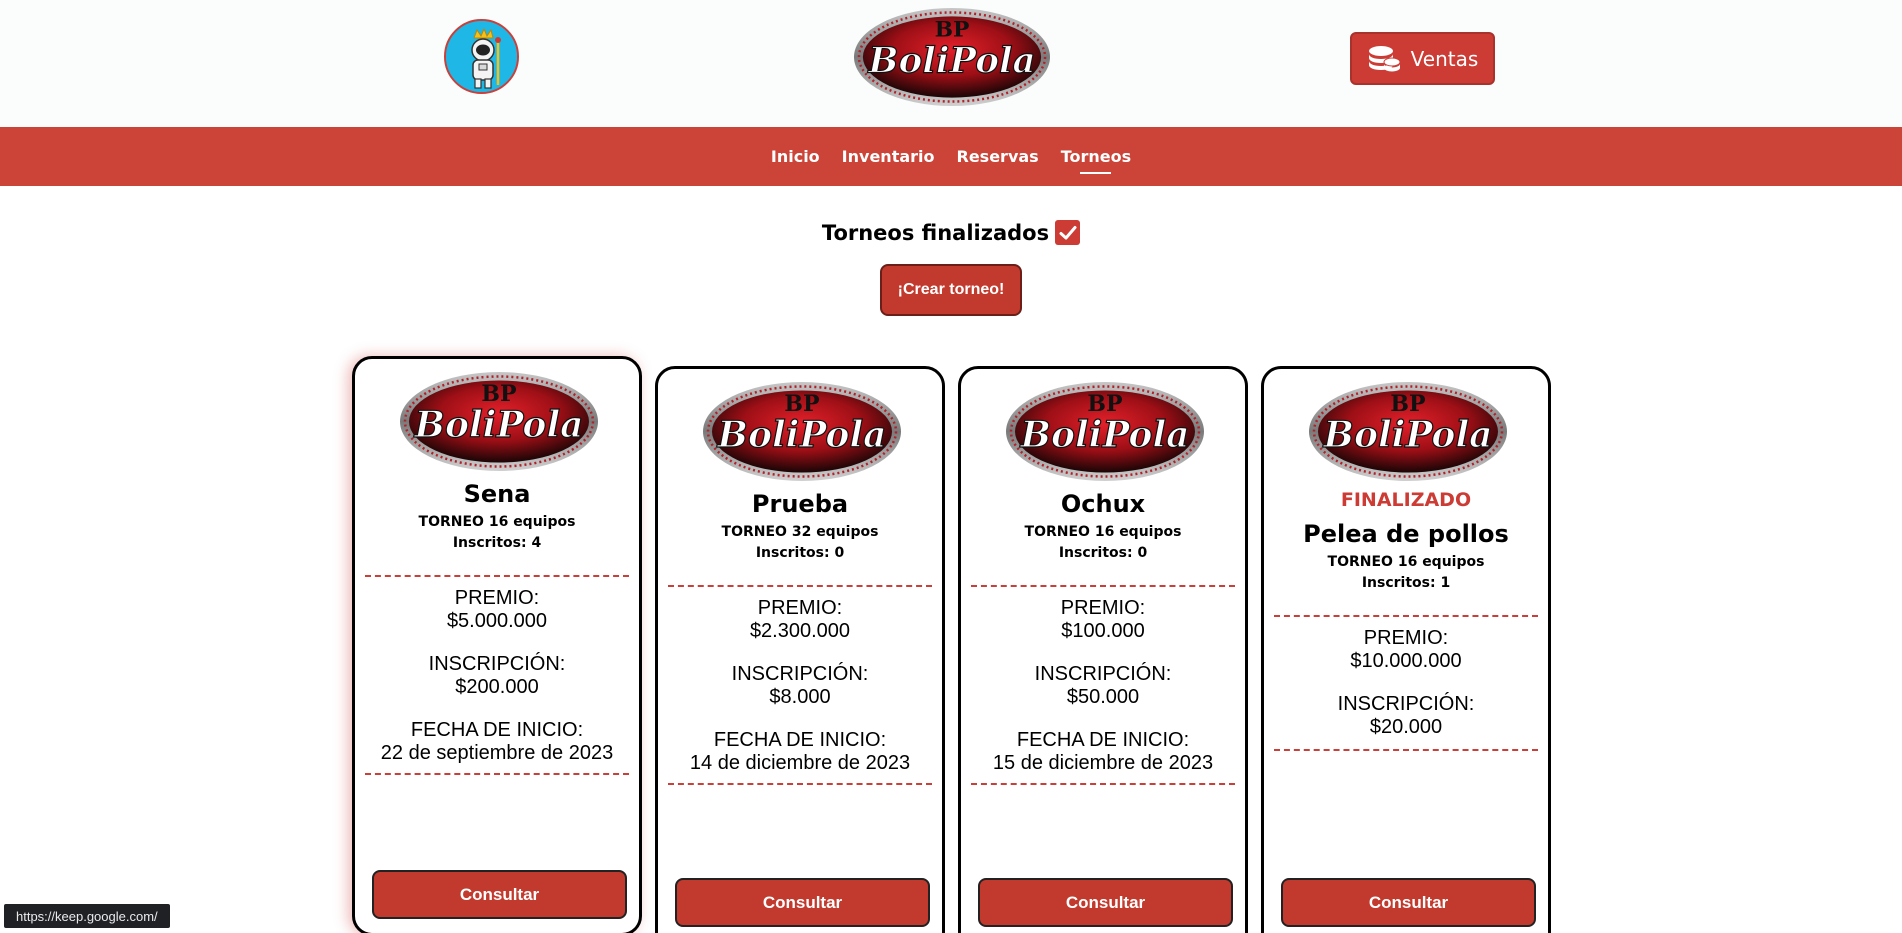 The width and height of the screenshot is (1902, 933). Describe the element at coordinates (1406, 727) in the screenshot. I see `fee-value: $20.000` at that location.